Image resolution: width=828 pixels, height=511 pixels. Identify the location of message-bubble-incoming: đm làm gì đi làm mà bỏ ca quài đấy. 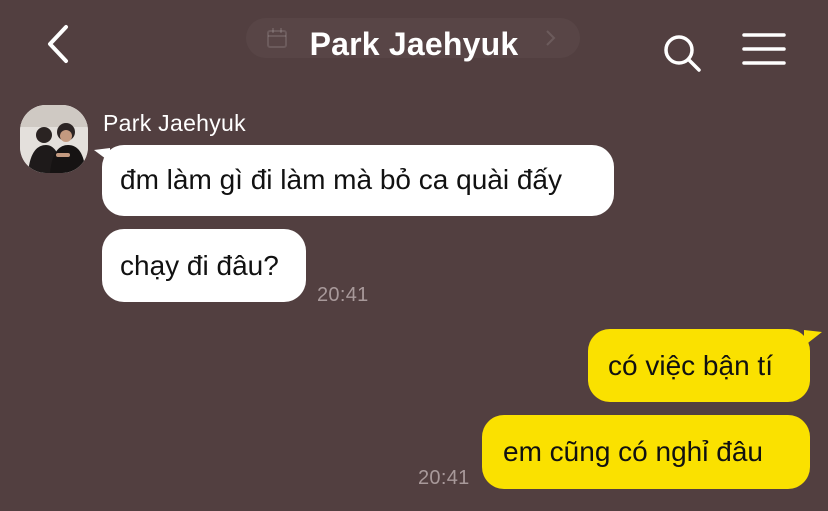
(358, 180).